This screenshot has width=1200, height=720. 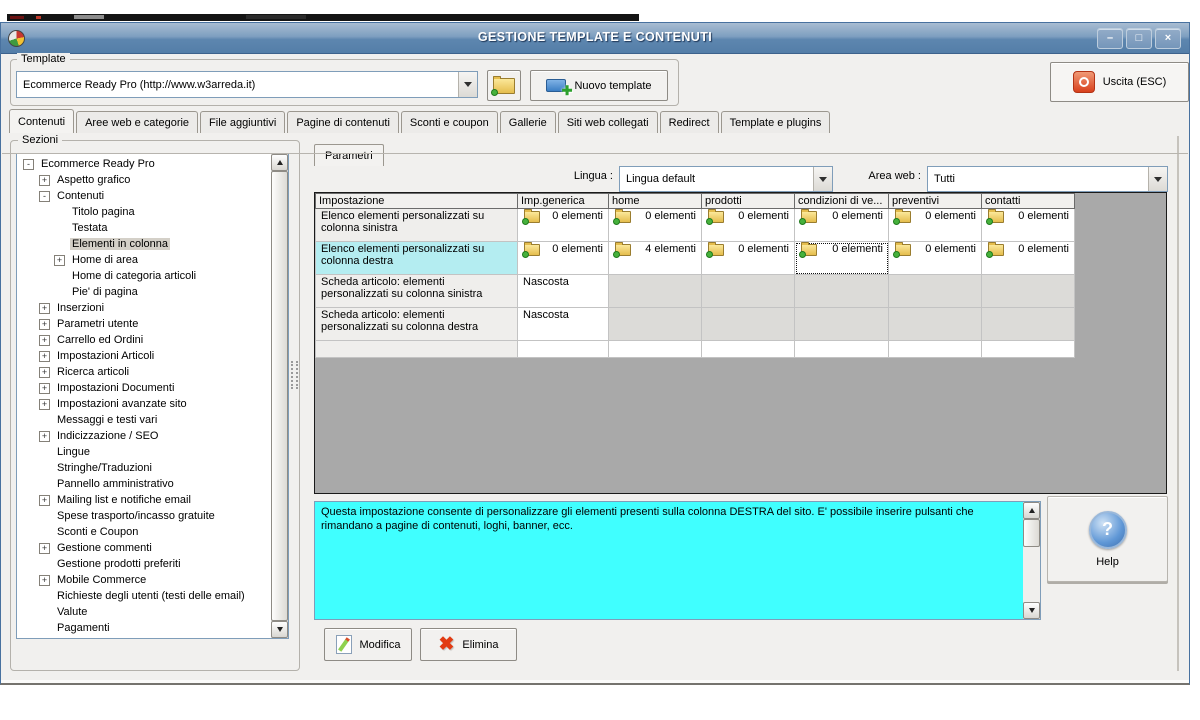 What do you see at coordinates (1047, 179) in the screenshot?
I see `area-web-combobox: Tutti` at bounding box center [1047, 179].